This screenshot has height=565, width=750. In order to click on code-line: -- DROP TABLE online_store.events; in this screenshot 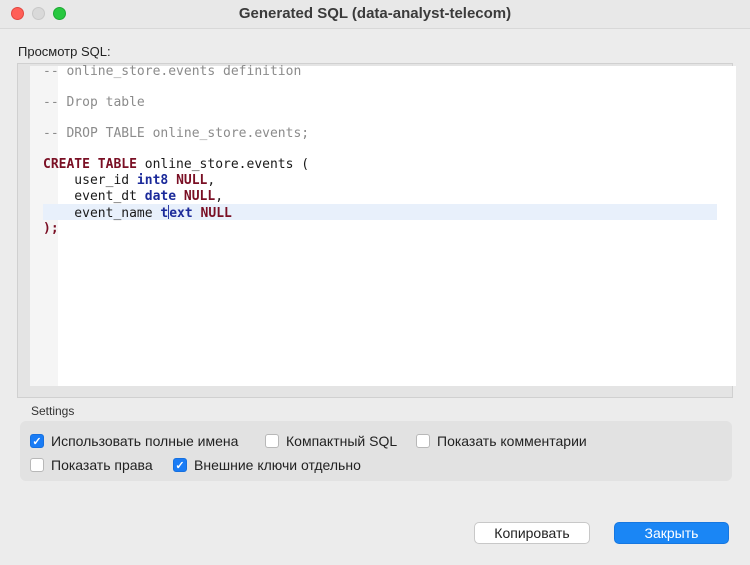, I will do `click(176, 134)`.